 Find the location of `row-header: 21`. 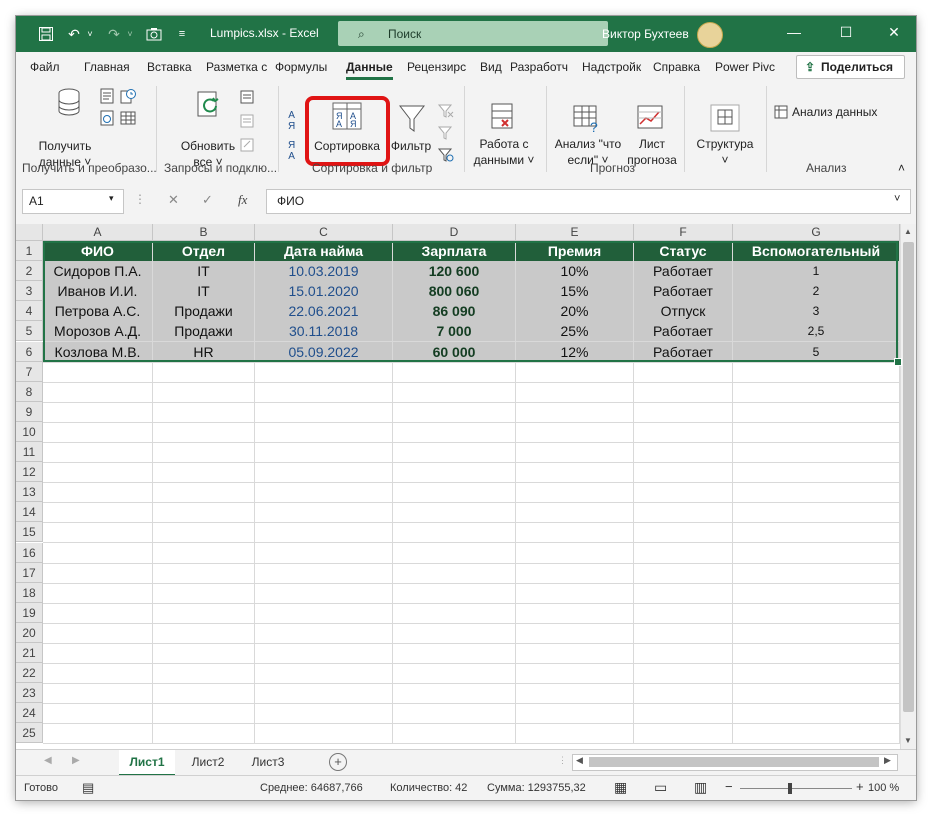

row-header: 21 is located at coordinates (29, 653).